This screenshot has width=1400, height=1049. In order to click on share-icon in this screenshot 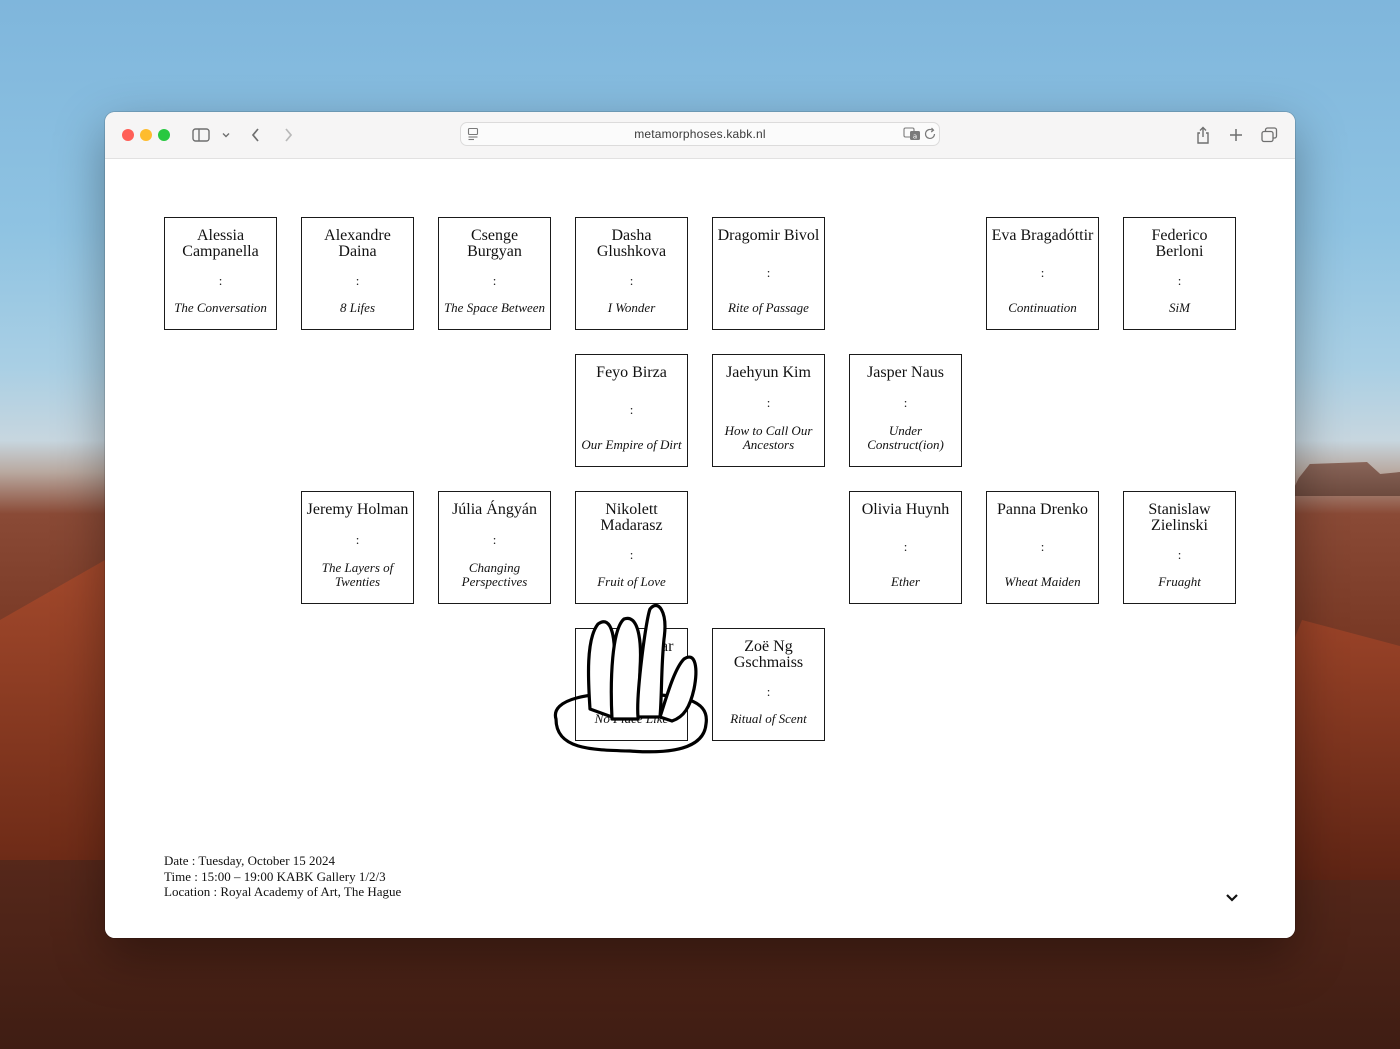, I will do `click(1203, 135)`.